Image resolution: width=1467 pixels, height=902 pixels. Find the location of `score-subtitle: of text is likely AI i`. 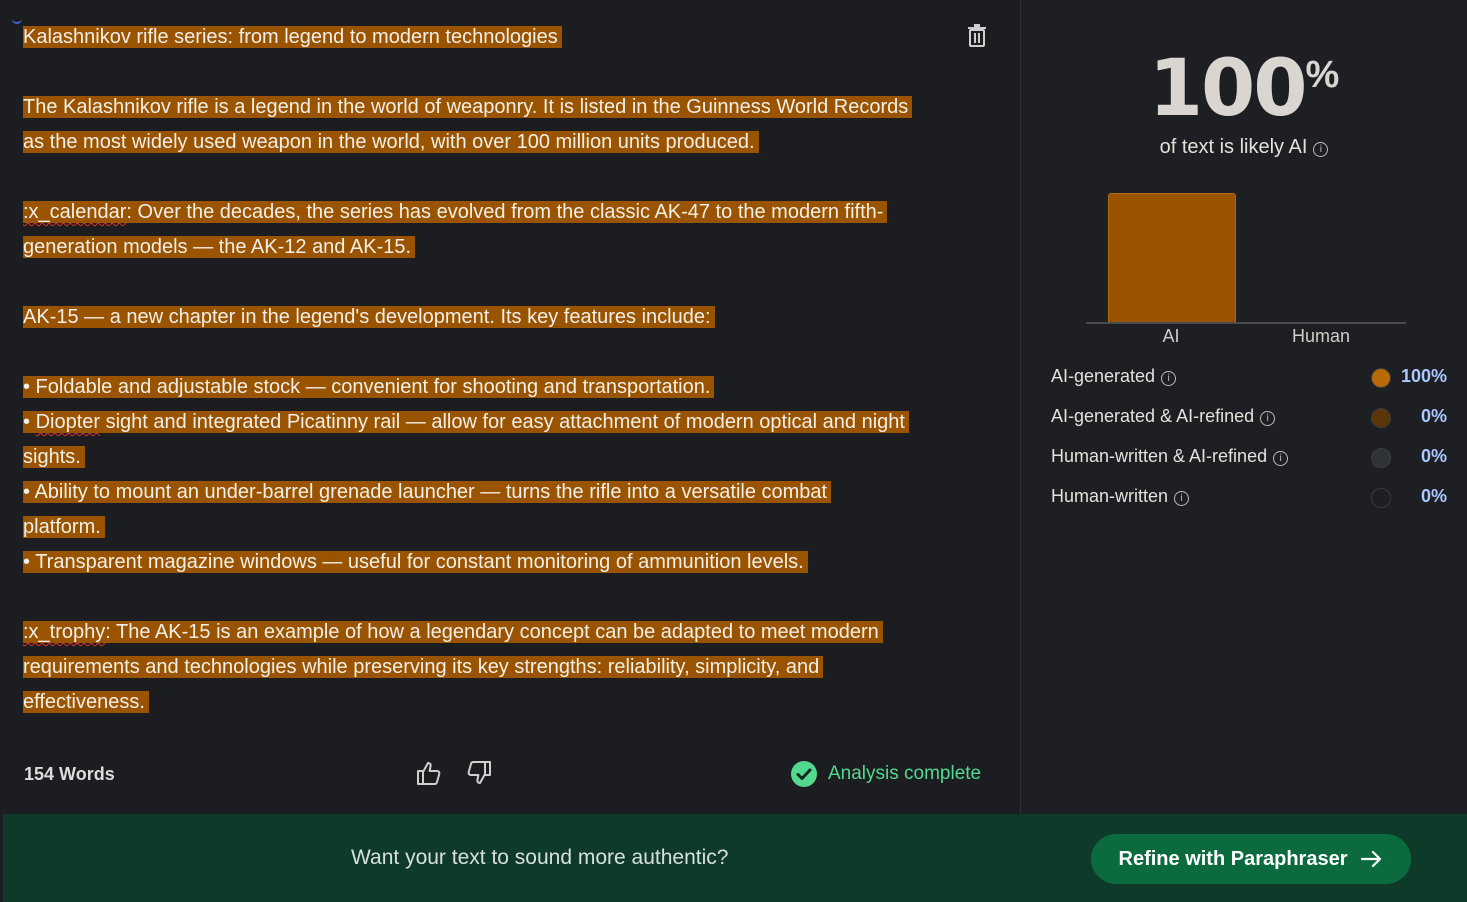

score-subtitle: of text is likely AI i is located at coordinates (1244, 147).